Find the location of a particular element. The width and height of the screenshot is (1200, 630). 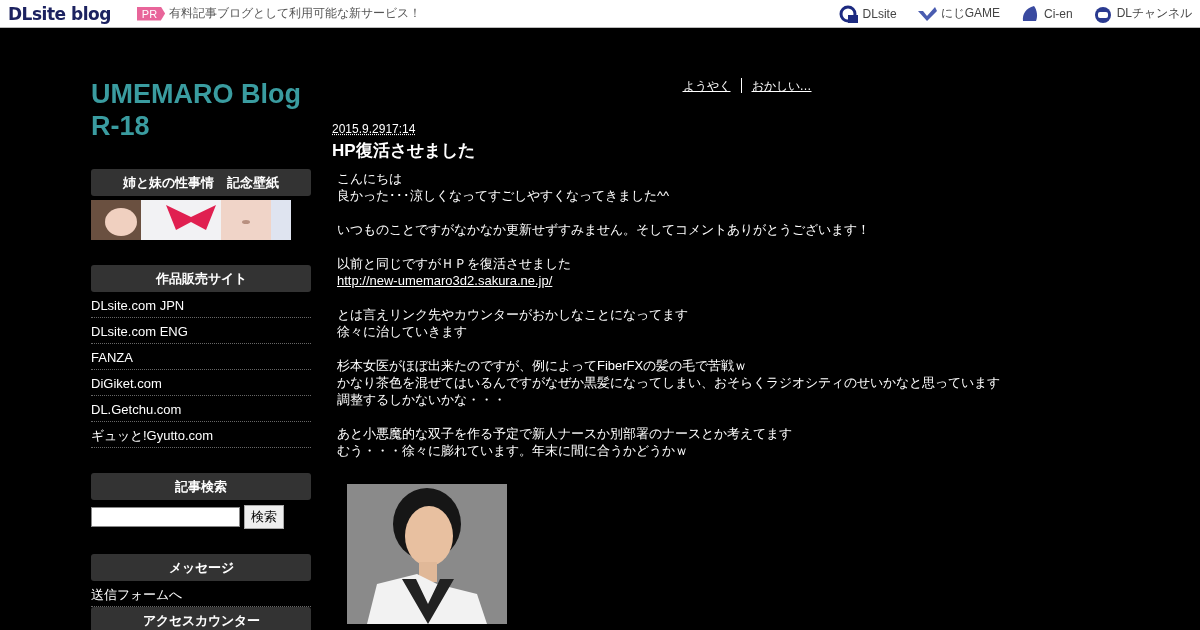

post-text: 徐々に治していきます is located at coordinates (402, 331).